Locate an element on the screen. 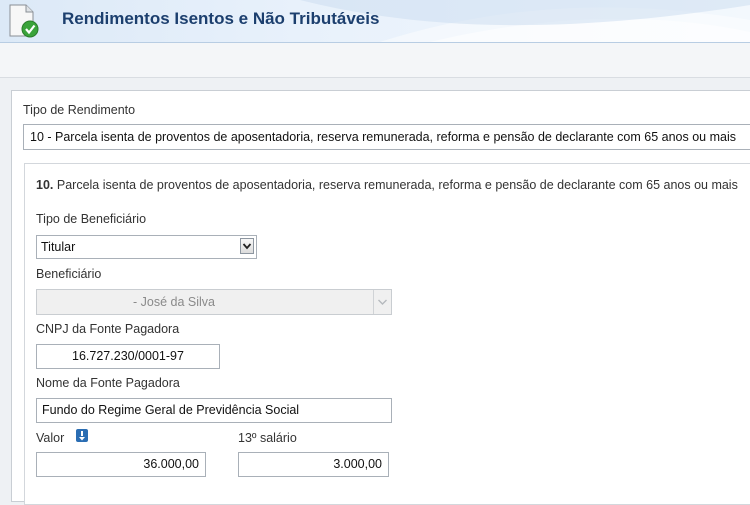  section-number: 10. is located at coordinates (45, 185).